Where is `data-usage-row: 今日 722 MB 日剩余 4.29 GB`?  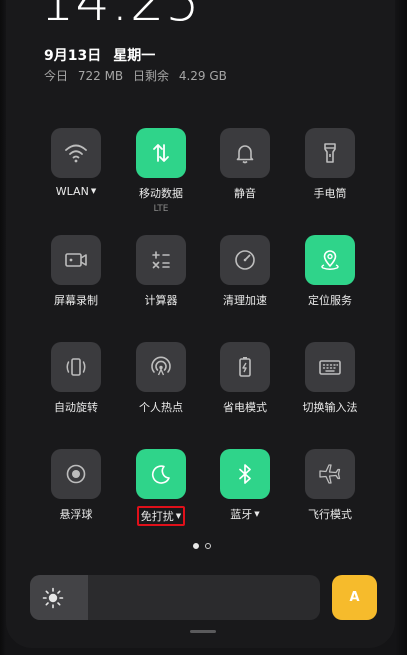
data-usage-row: 今日 722 MB 日剩余 4.29 GB is located at coordinates (135, 75).